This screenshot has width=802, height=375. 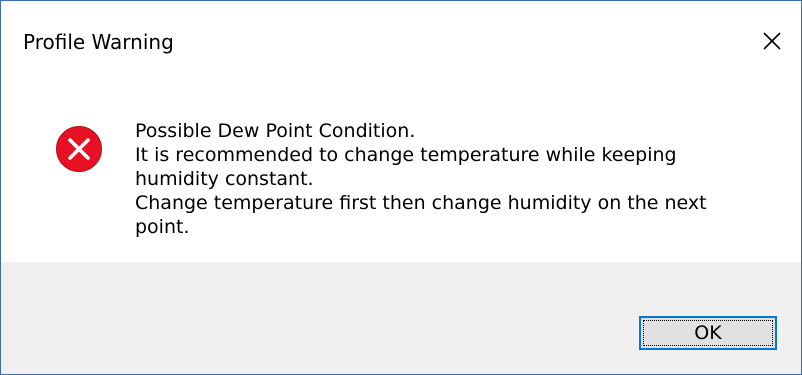 I want to click on message-line: Possible Dew Point Condition., so click(x=275, y=131).